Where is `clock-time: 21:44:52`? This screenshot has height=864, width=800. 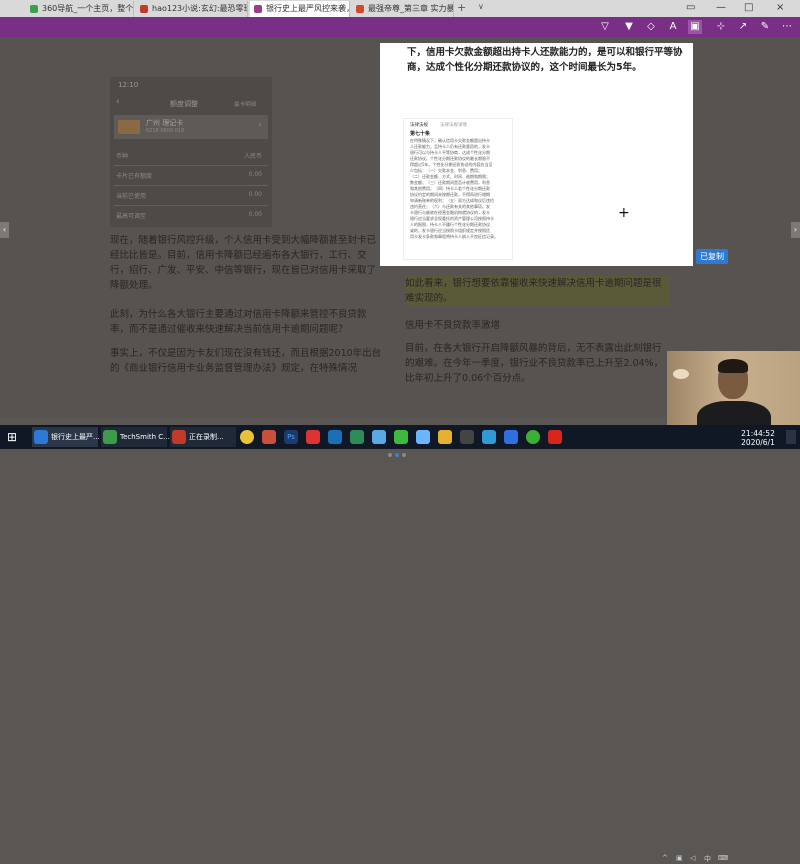
clock-time: 21:44:52 is located at coordinates (758, 433).